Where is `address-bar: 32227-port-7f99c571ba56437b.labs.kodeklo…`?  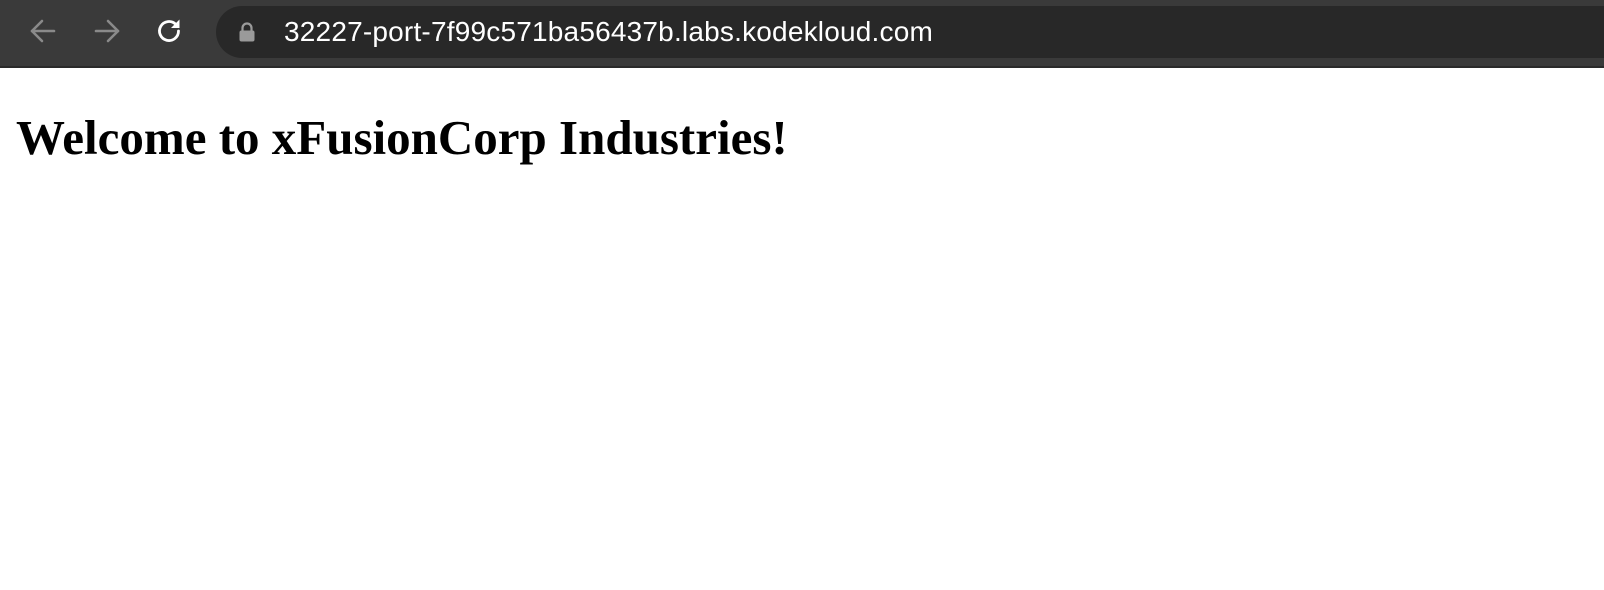 address-bar: 32227-port-7f99c571ba56437b.labs.kodeklo… is located at coordinates (910, 32).